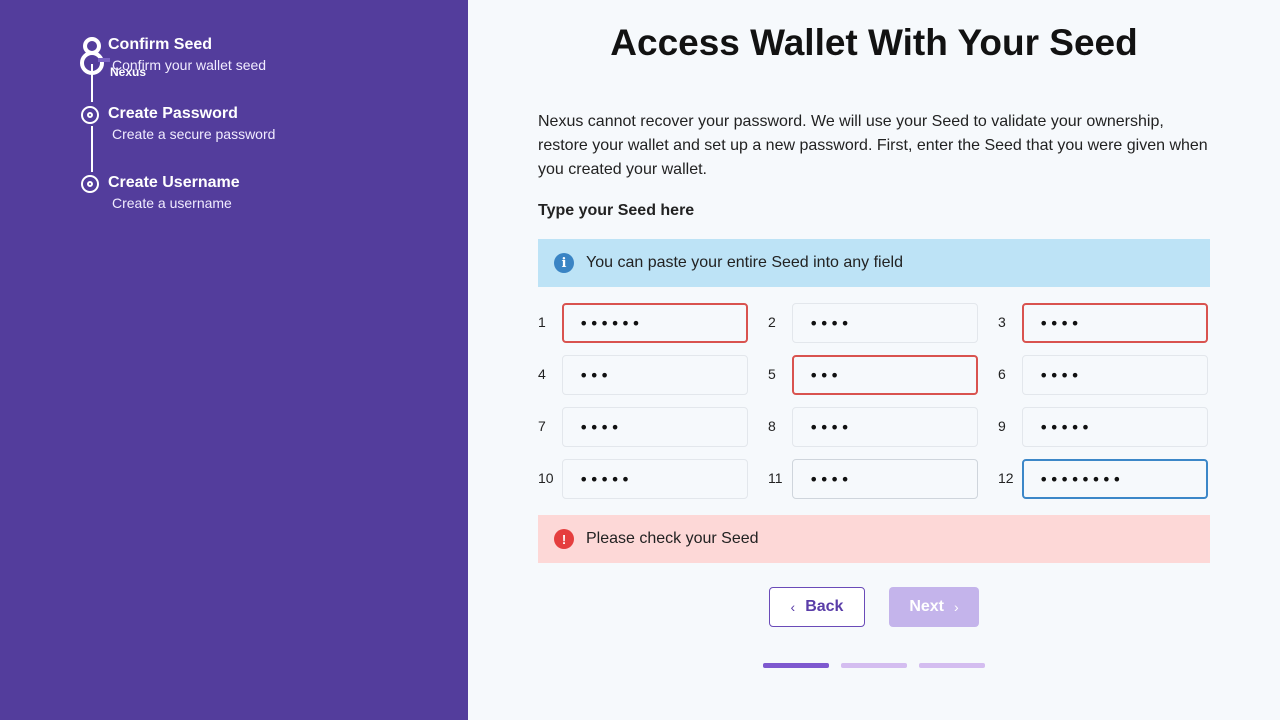 The image size is (1280, 720). Describe the element at coordinates (616, 210) in the screenshot. I see `seed-label: Type your Seed here` at that location.